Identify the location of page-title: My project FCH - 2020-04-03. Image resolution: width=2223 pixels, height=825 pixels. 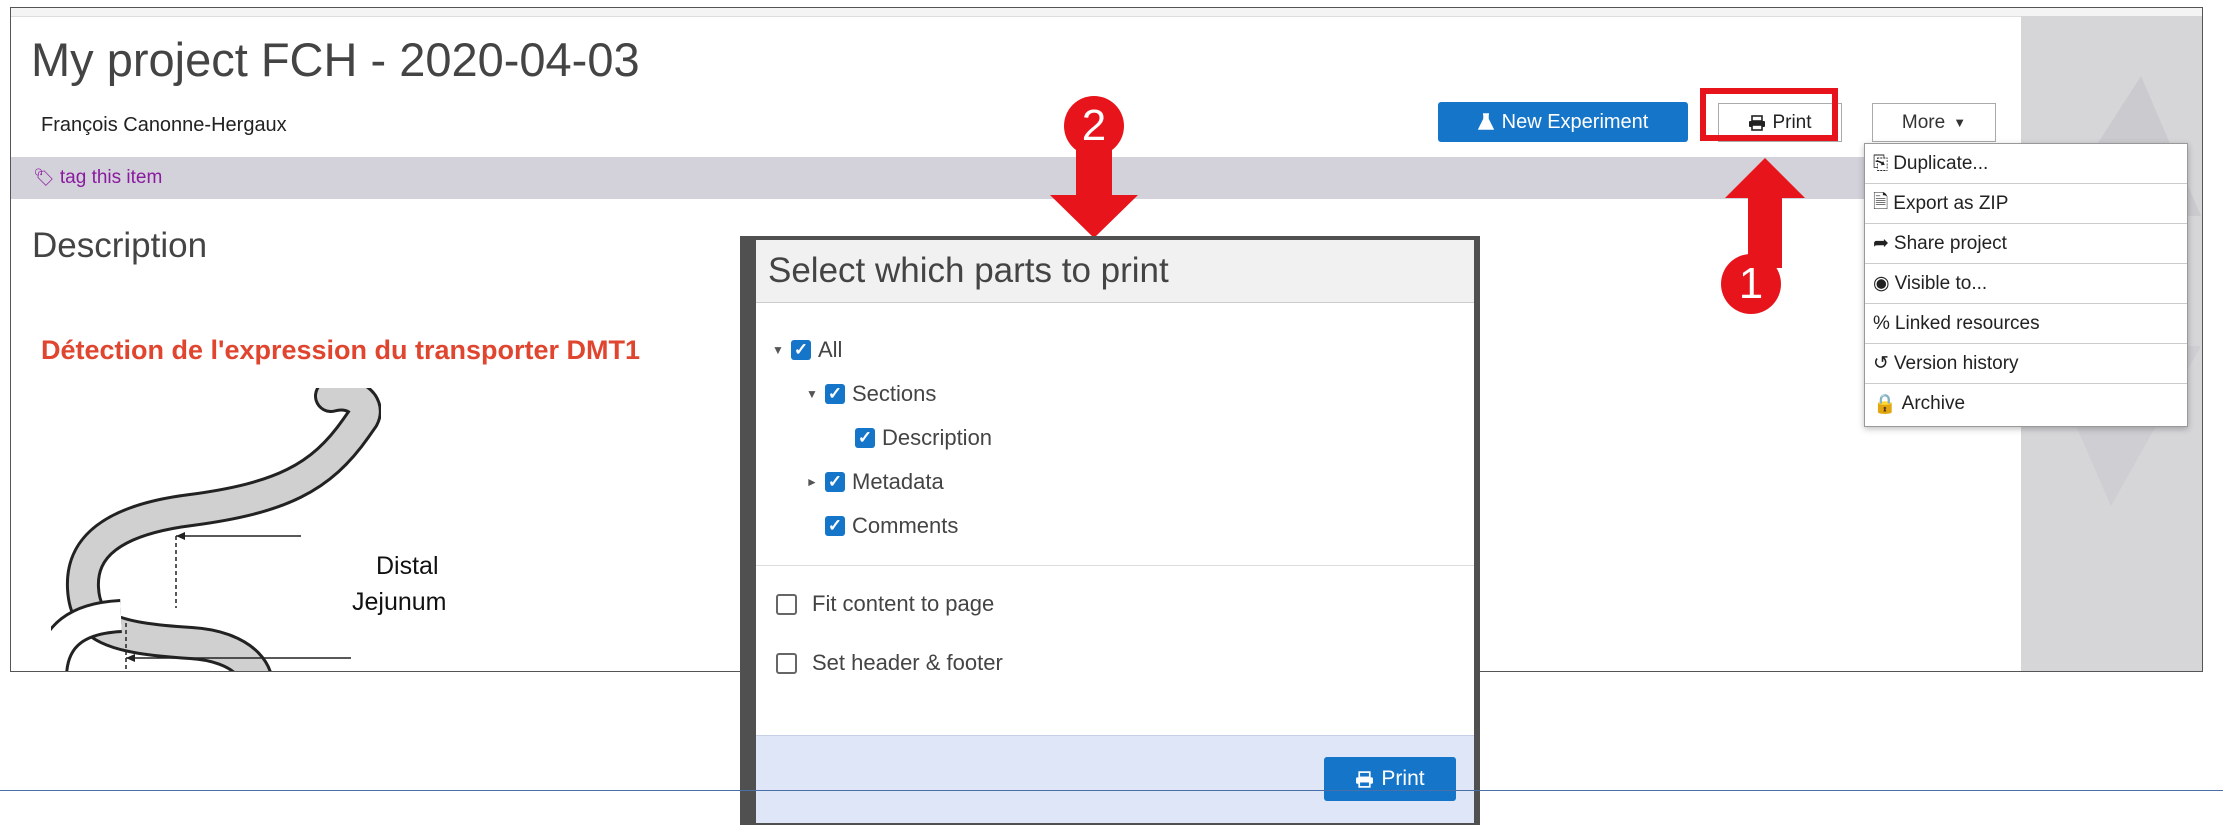
(335, 59).